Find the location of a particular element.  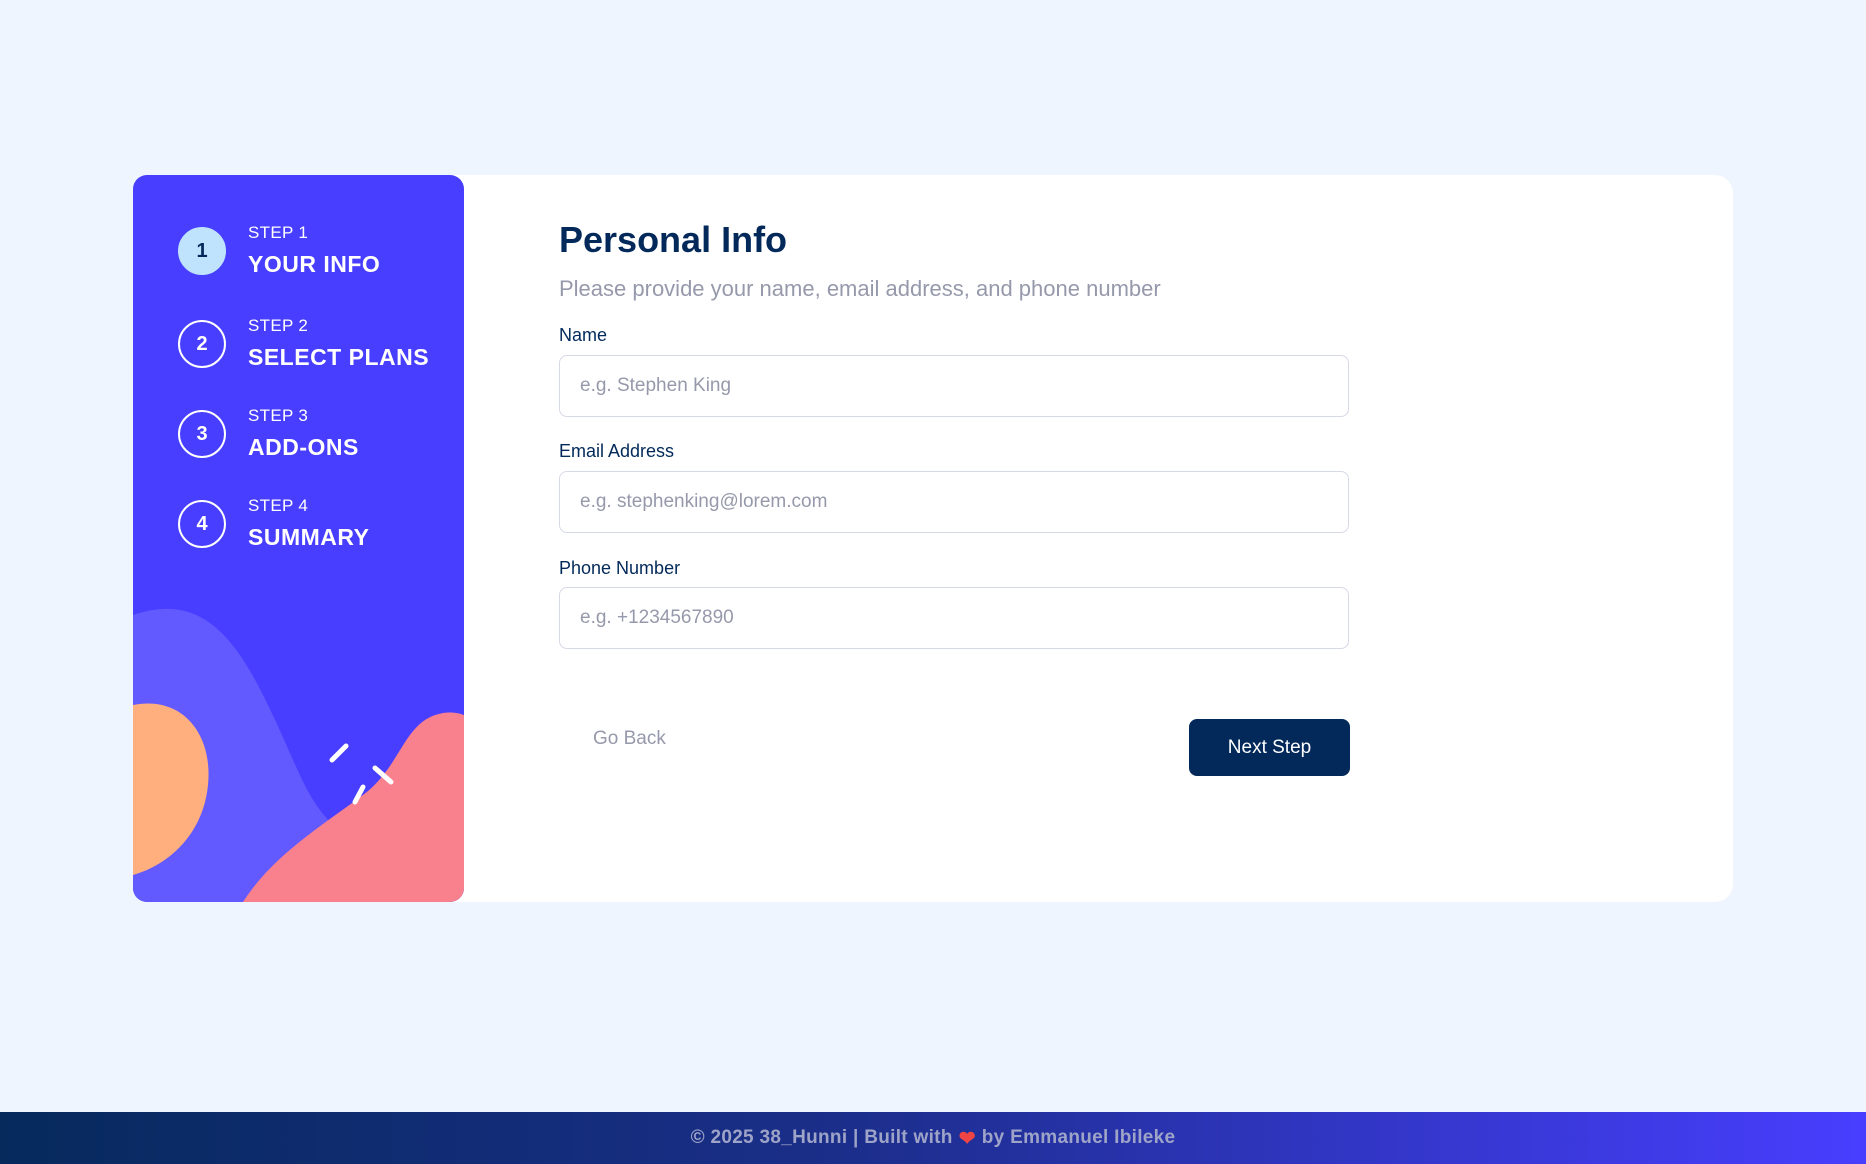

step-4: 4 STEP 4 SUMMARY is located at coordinates (273, 524).